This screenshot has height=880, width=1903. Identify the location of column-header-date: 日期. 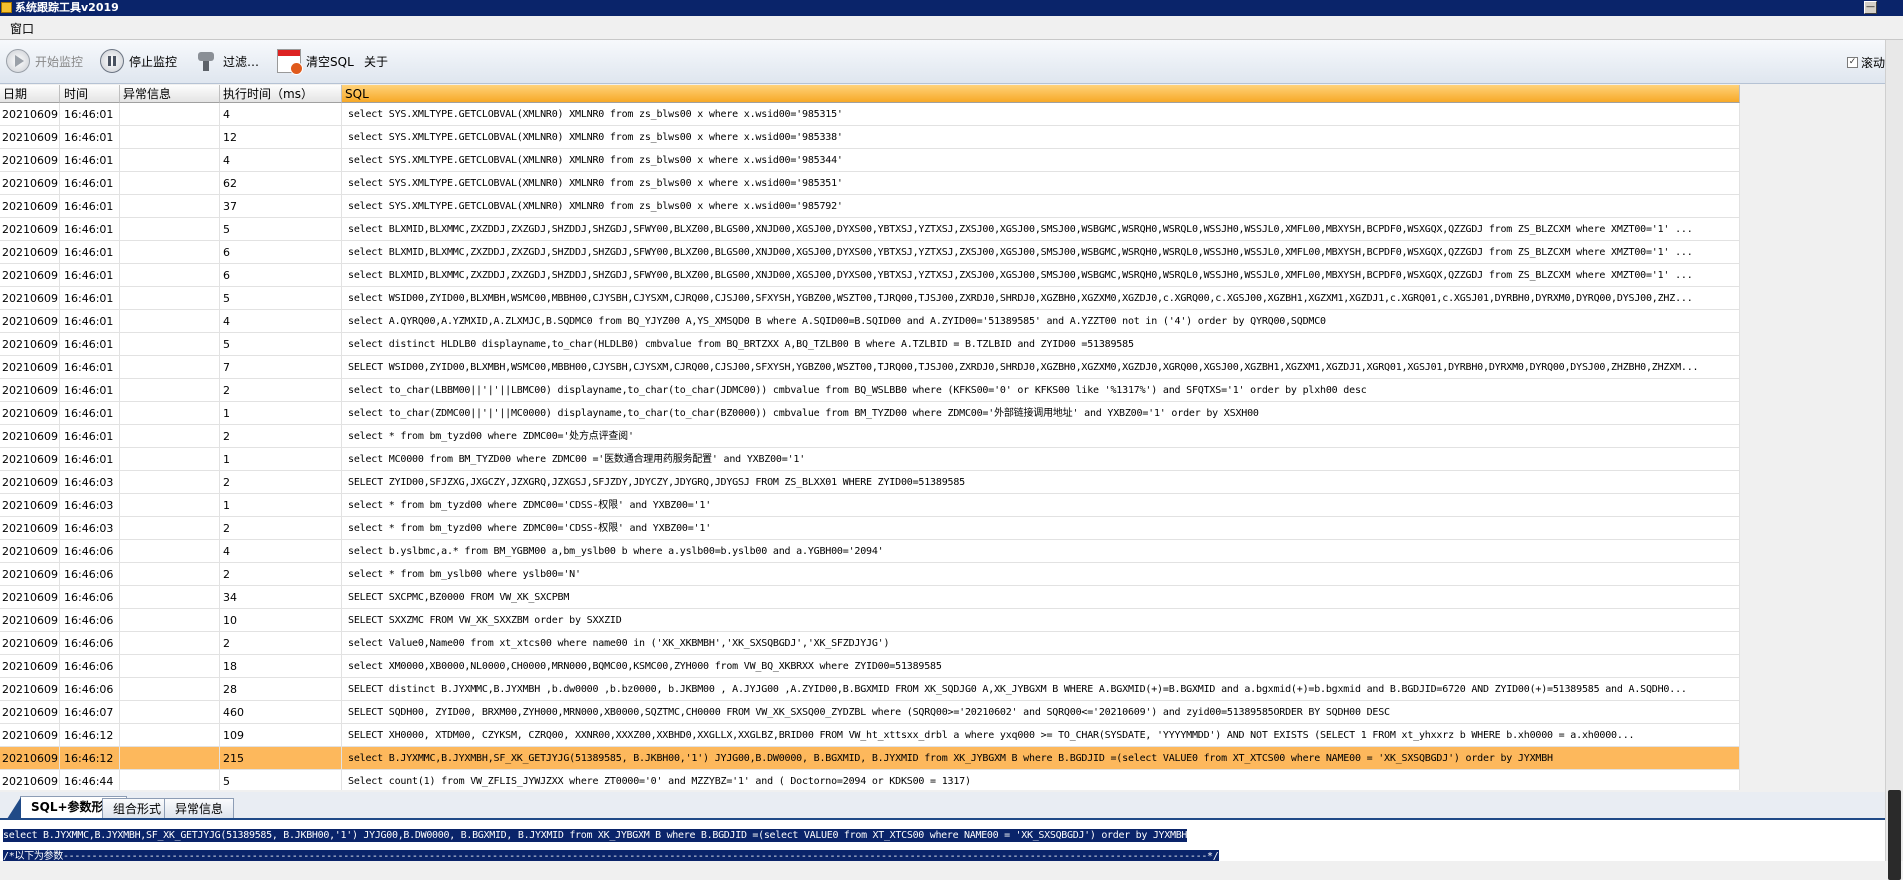
(30, 94).